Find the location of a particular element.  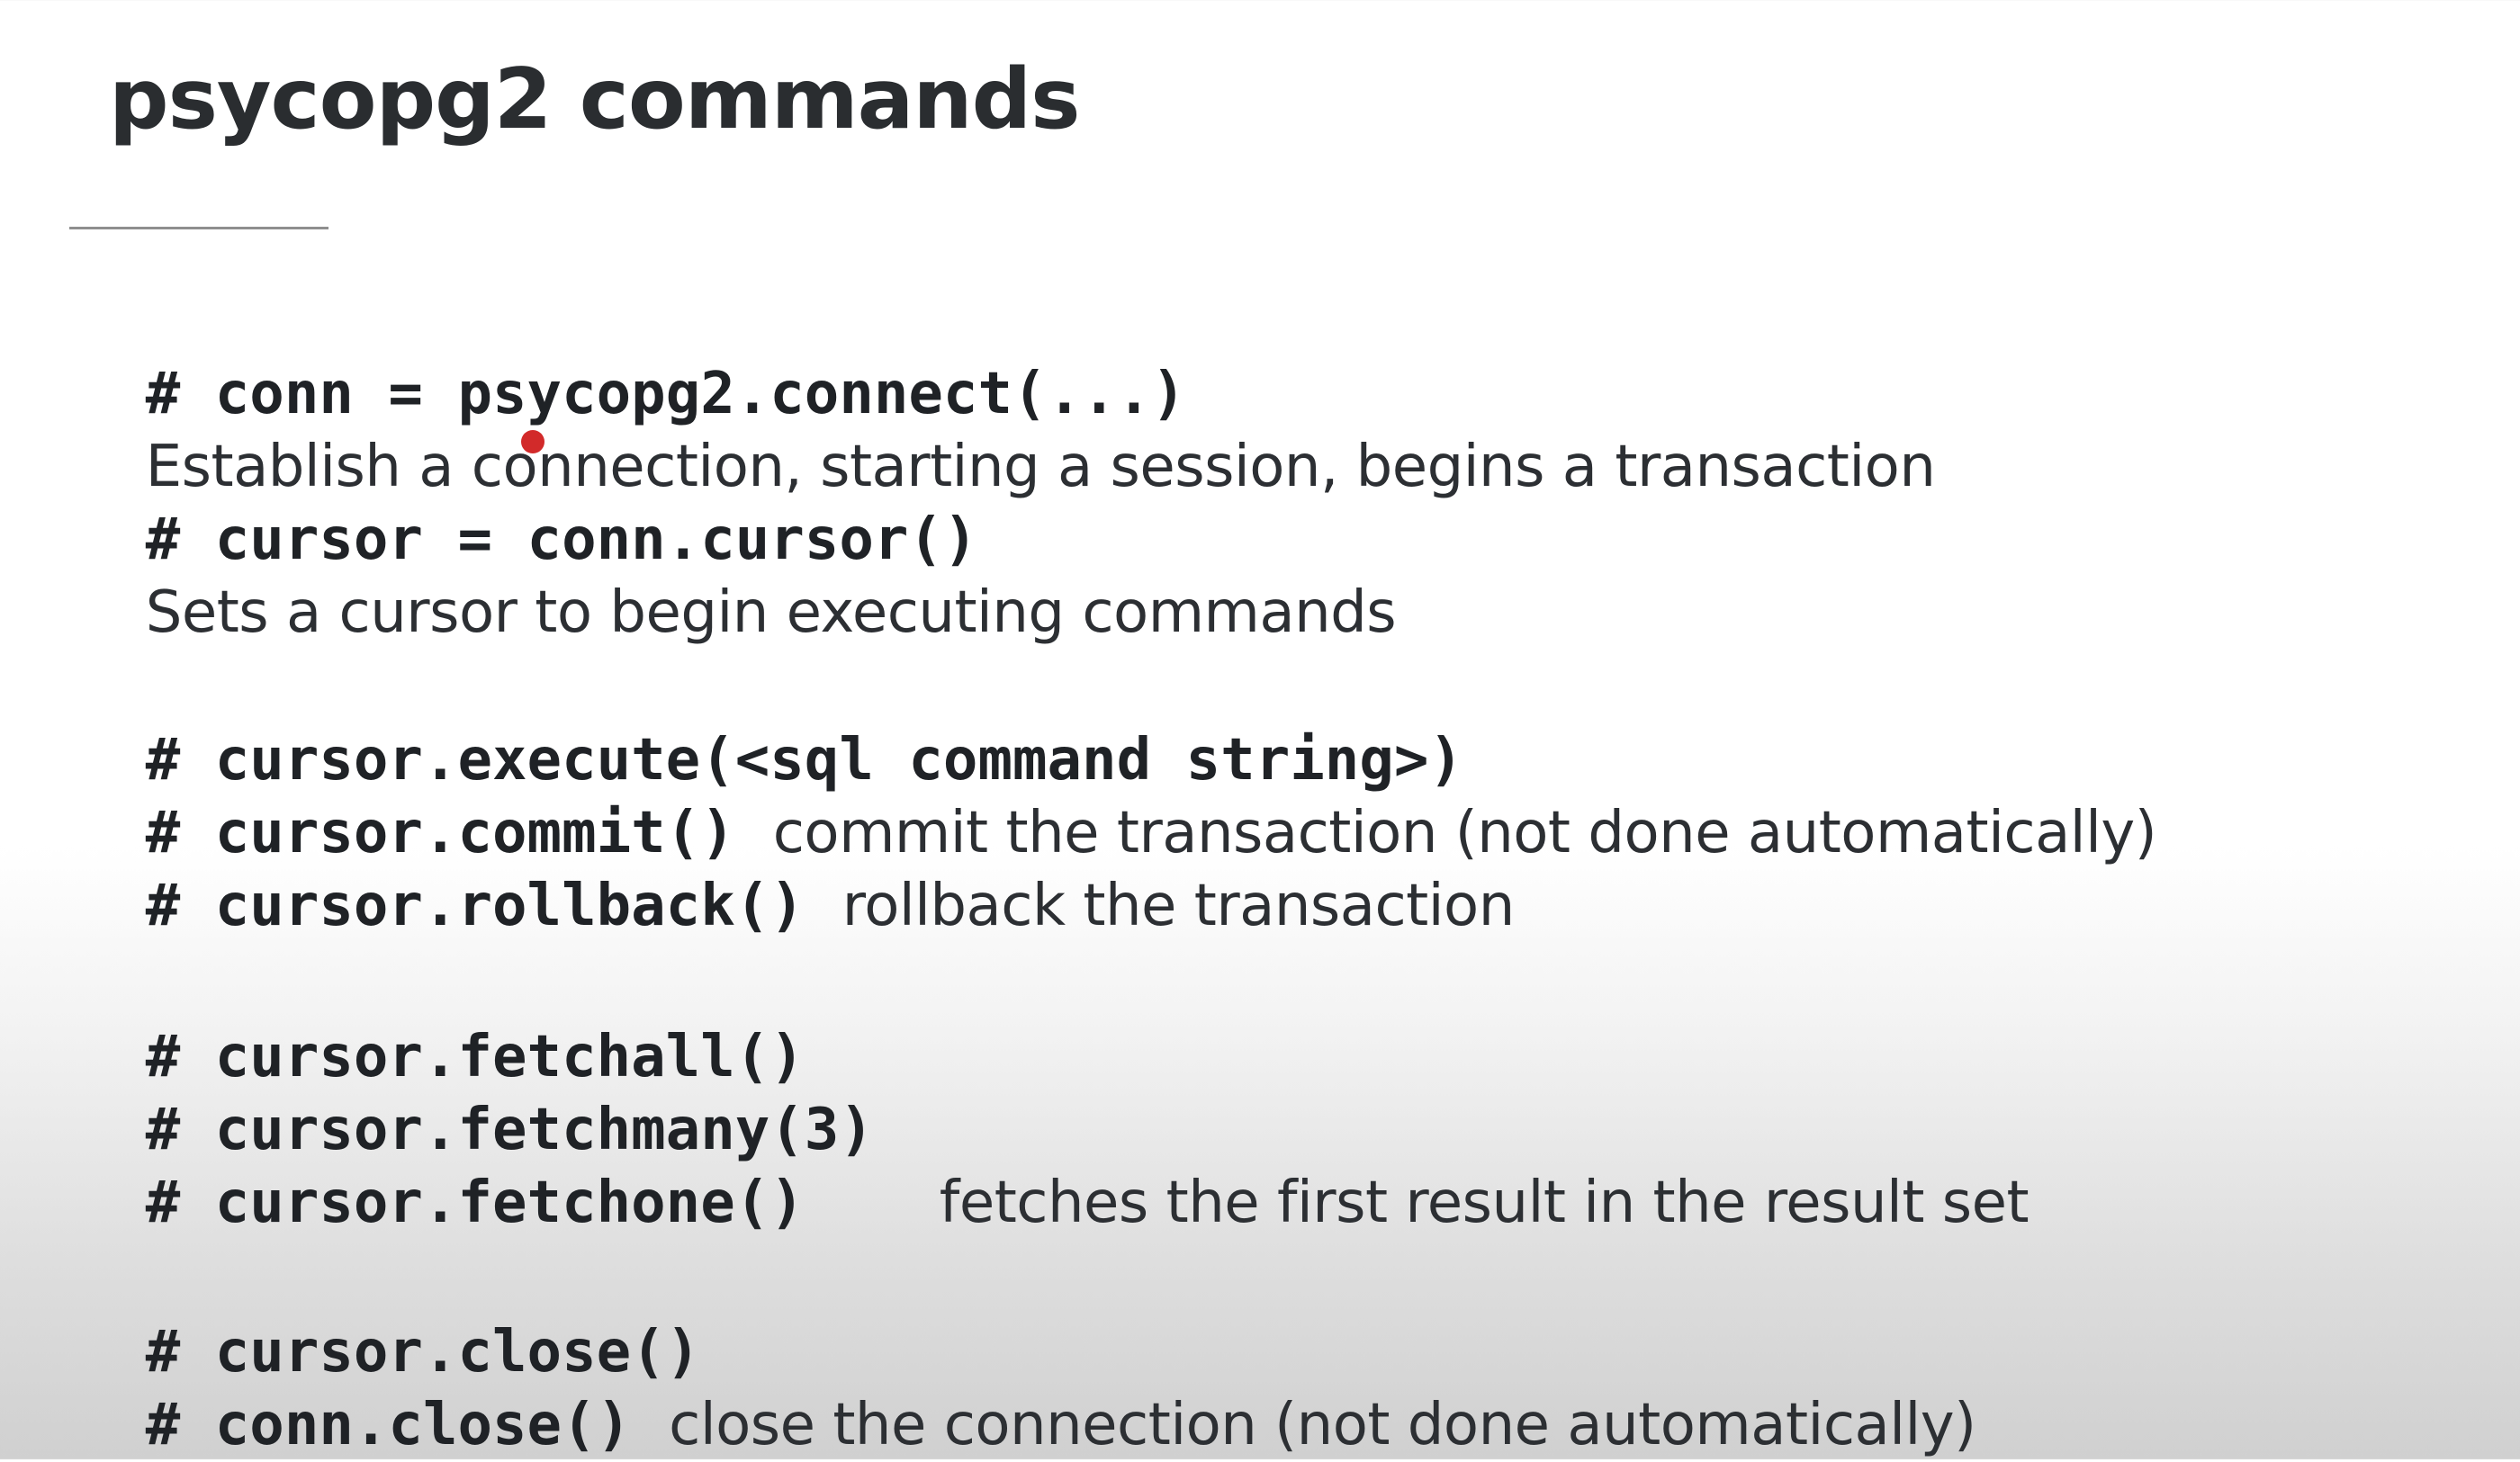

code-conn-close: # conn.close() is located at coordinates (388, 1425).